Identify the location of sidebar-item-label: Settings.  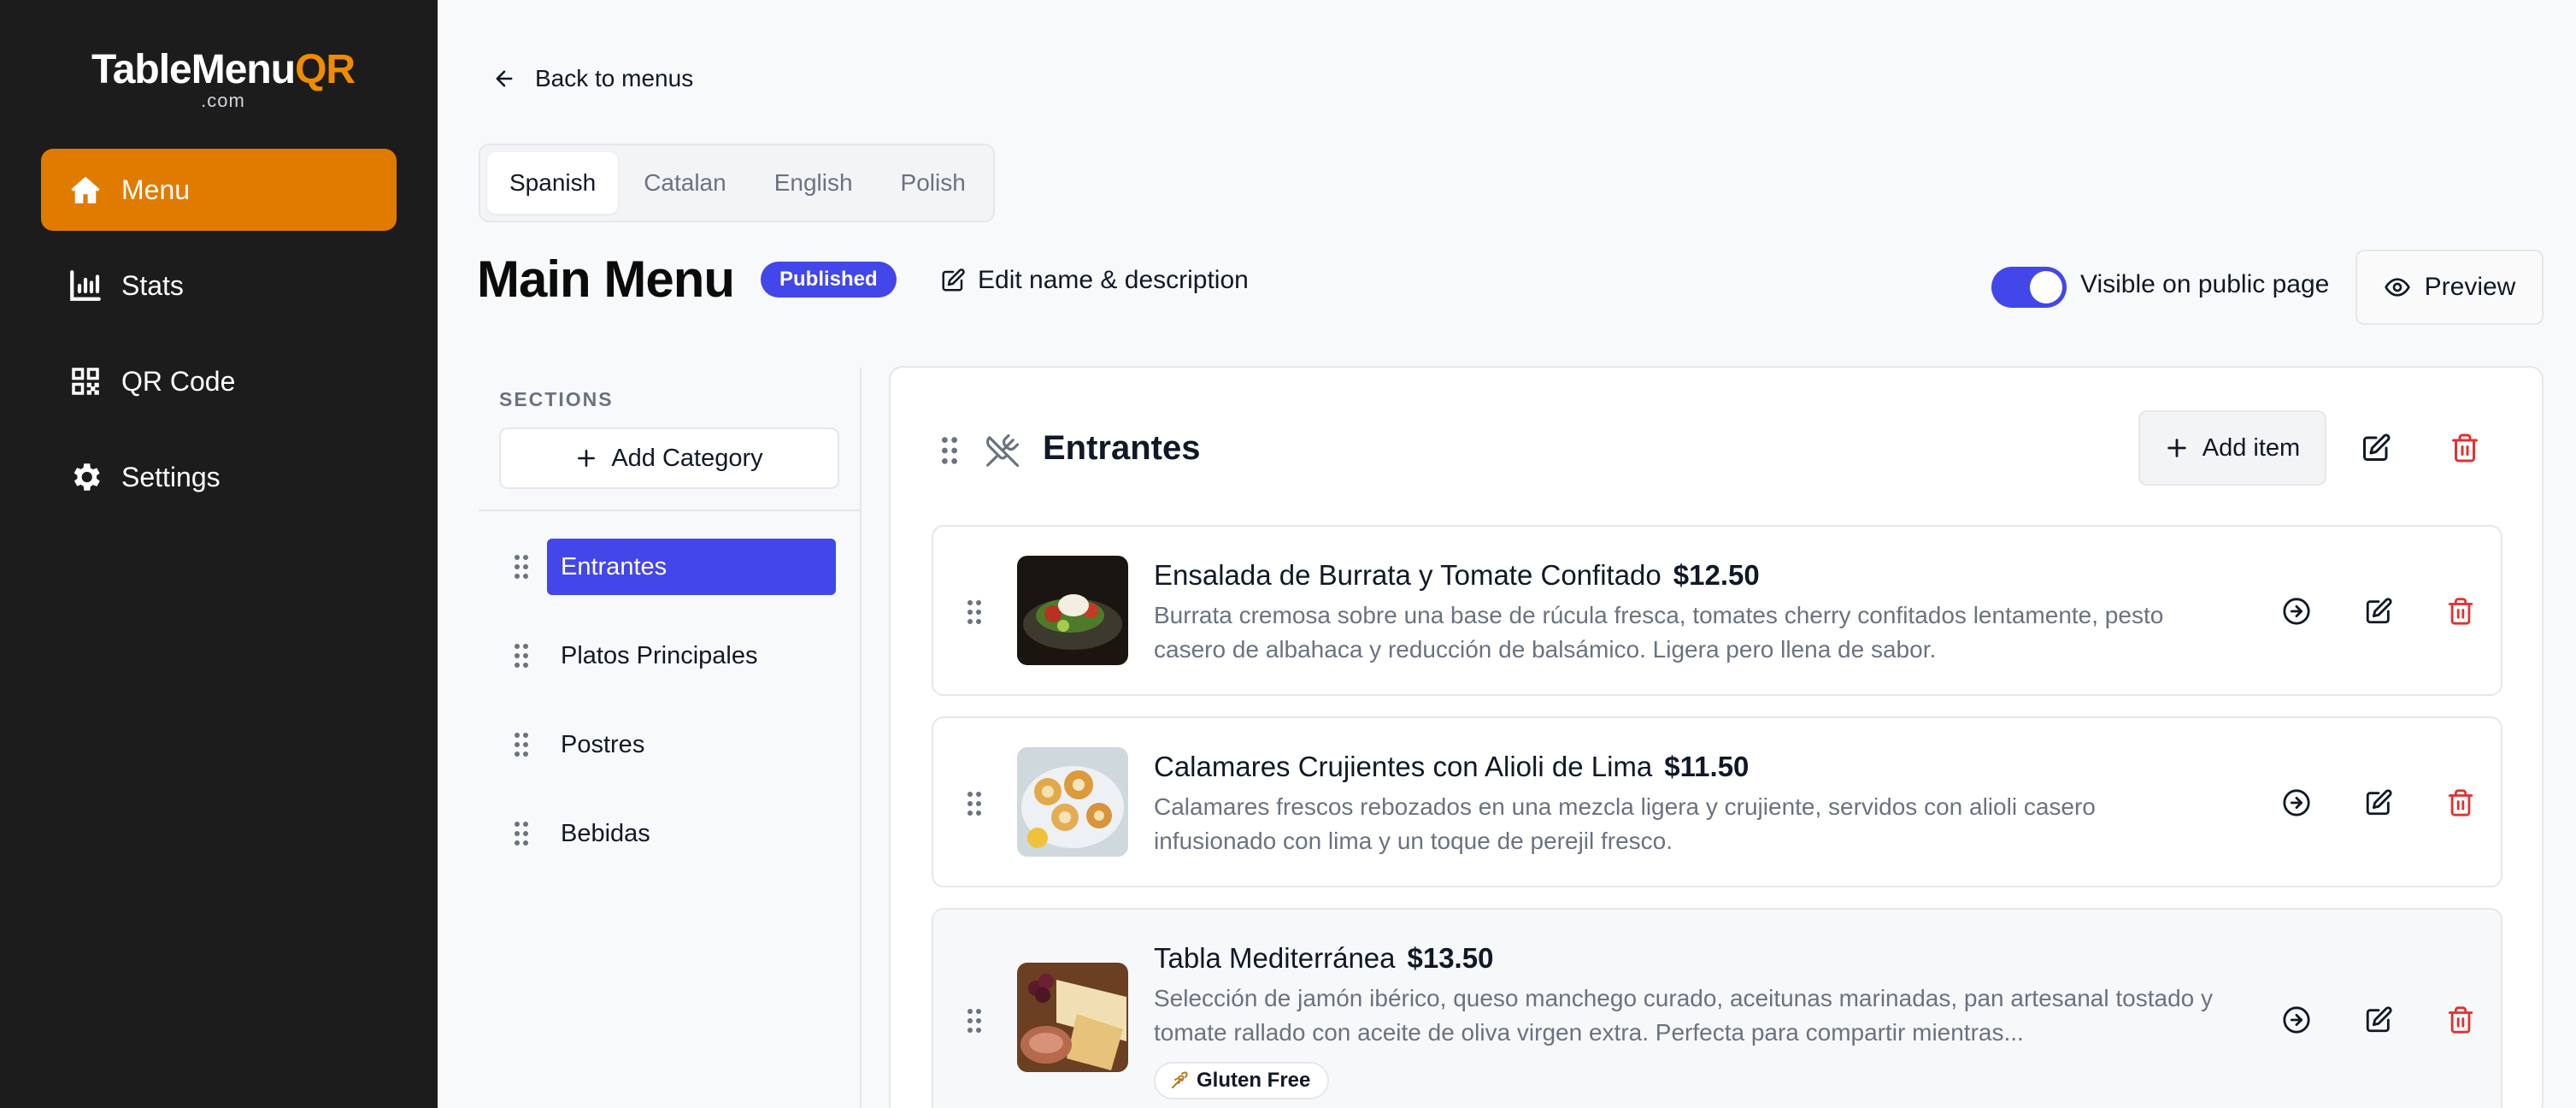
(171, 476).